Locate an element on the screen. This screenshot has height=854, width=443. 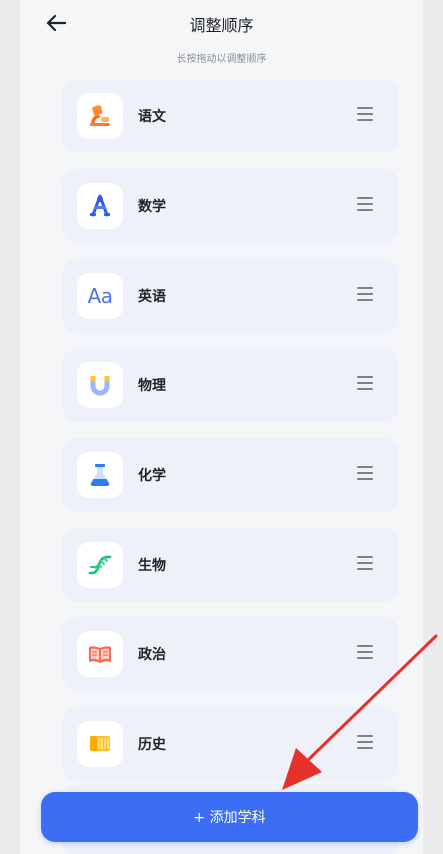
subject-card-biology: 生物 is located at coordinates (230, 565).